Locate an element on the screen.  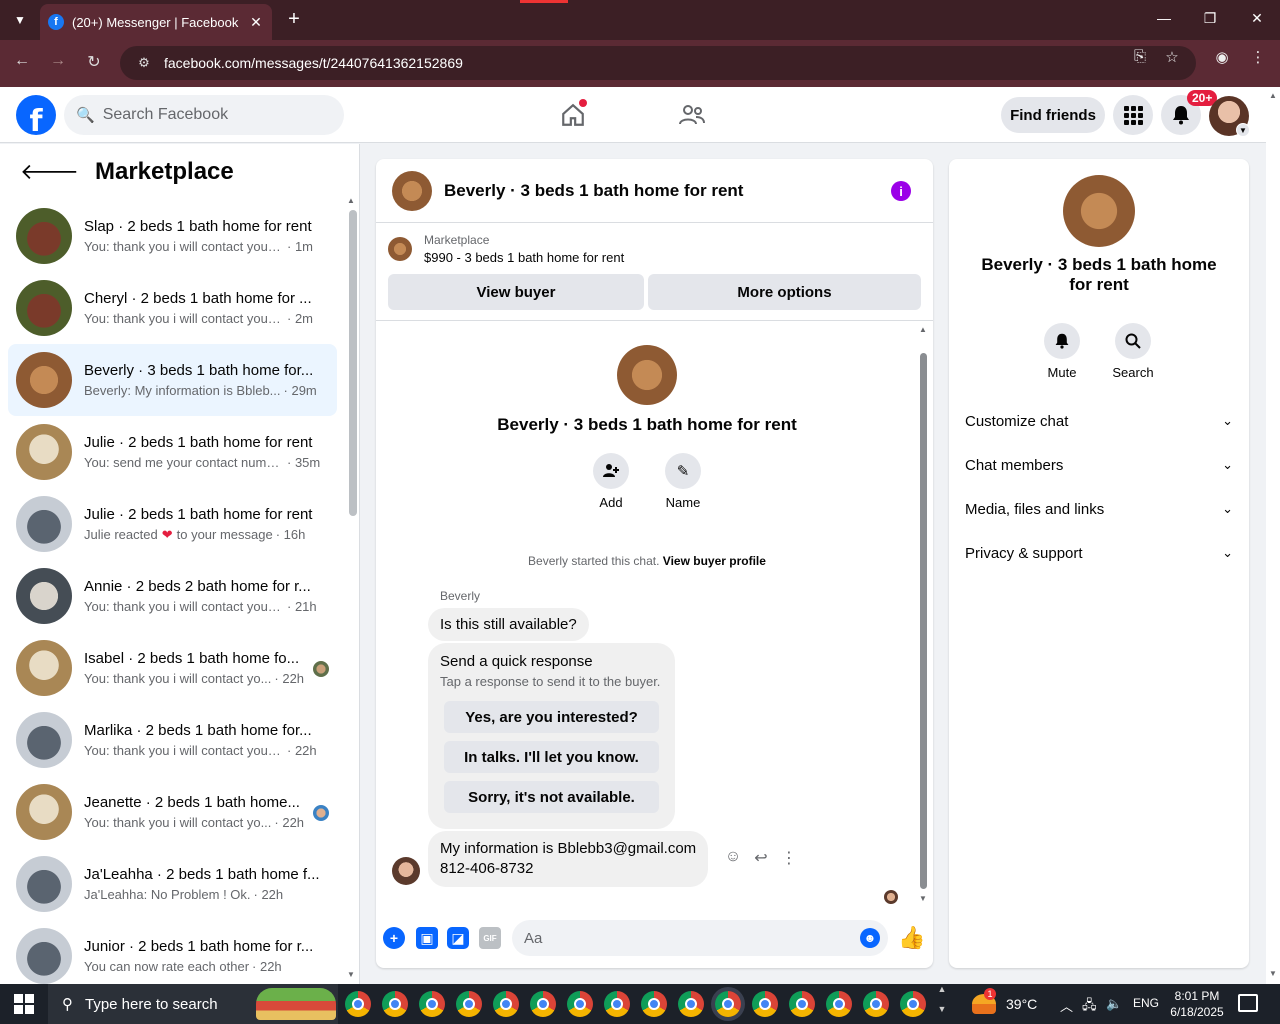
volume-icon: 🔈 is located at coordinates (1114, 1004).